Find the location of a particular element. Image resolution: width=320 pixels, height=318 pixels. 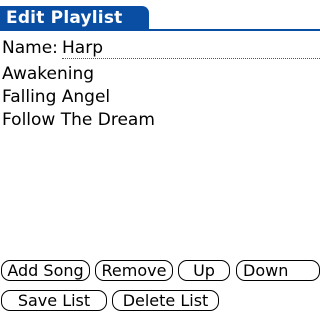

song-item: Follow The Dream is located at coordinates (161, 120).